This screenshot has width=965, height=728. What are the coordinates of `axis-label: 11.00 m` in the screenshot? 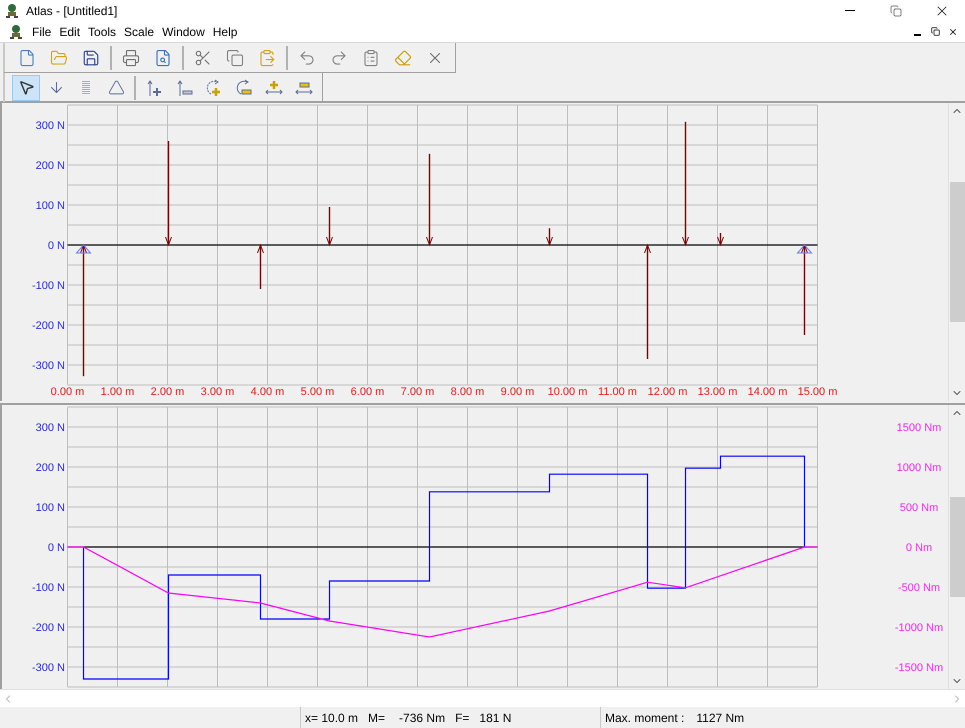 It's located at (617, 392).